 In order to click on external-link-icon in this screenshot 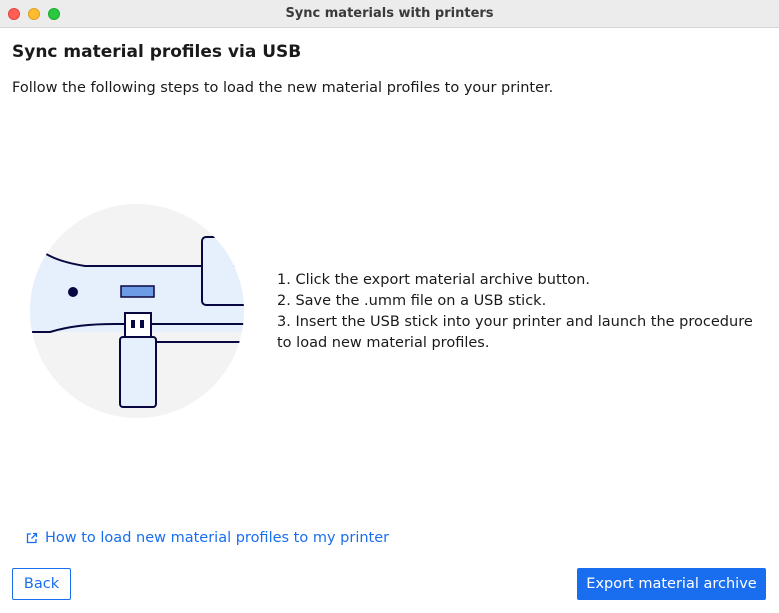, I will do `click(32, 538)`.